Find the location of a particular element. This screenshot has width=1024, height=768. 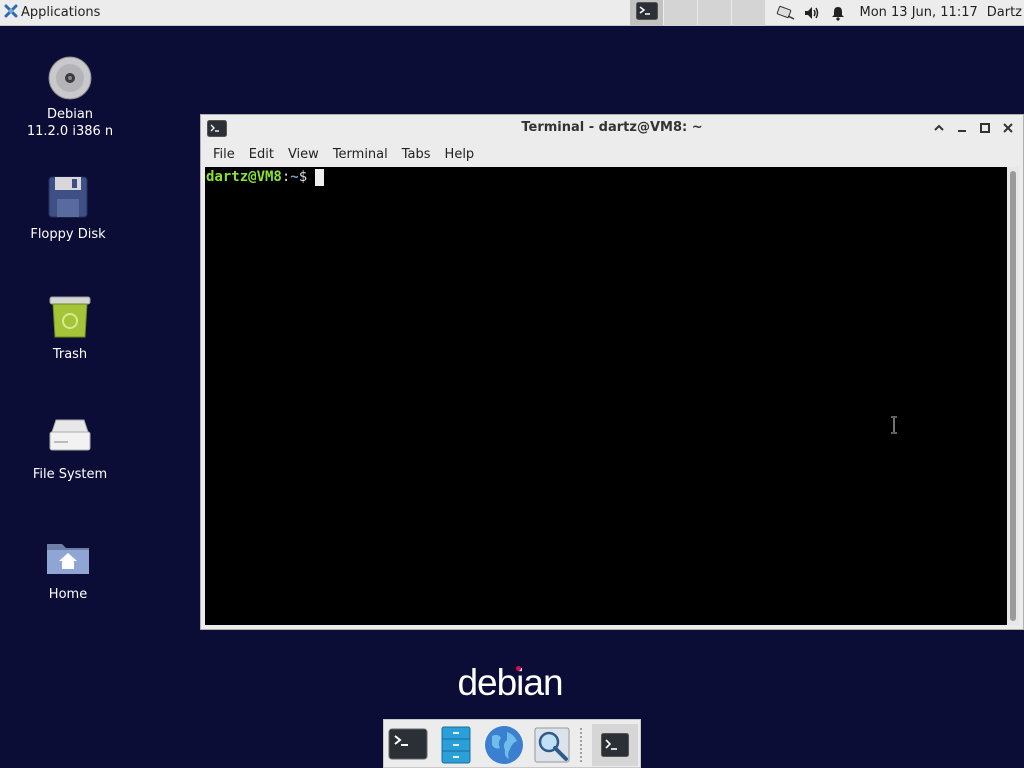

desktop-icon-filesystem: File System is located at coordinates (70, 448).